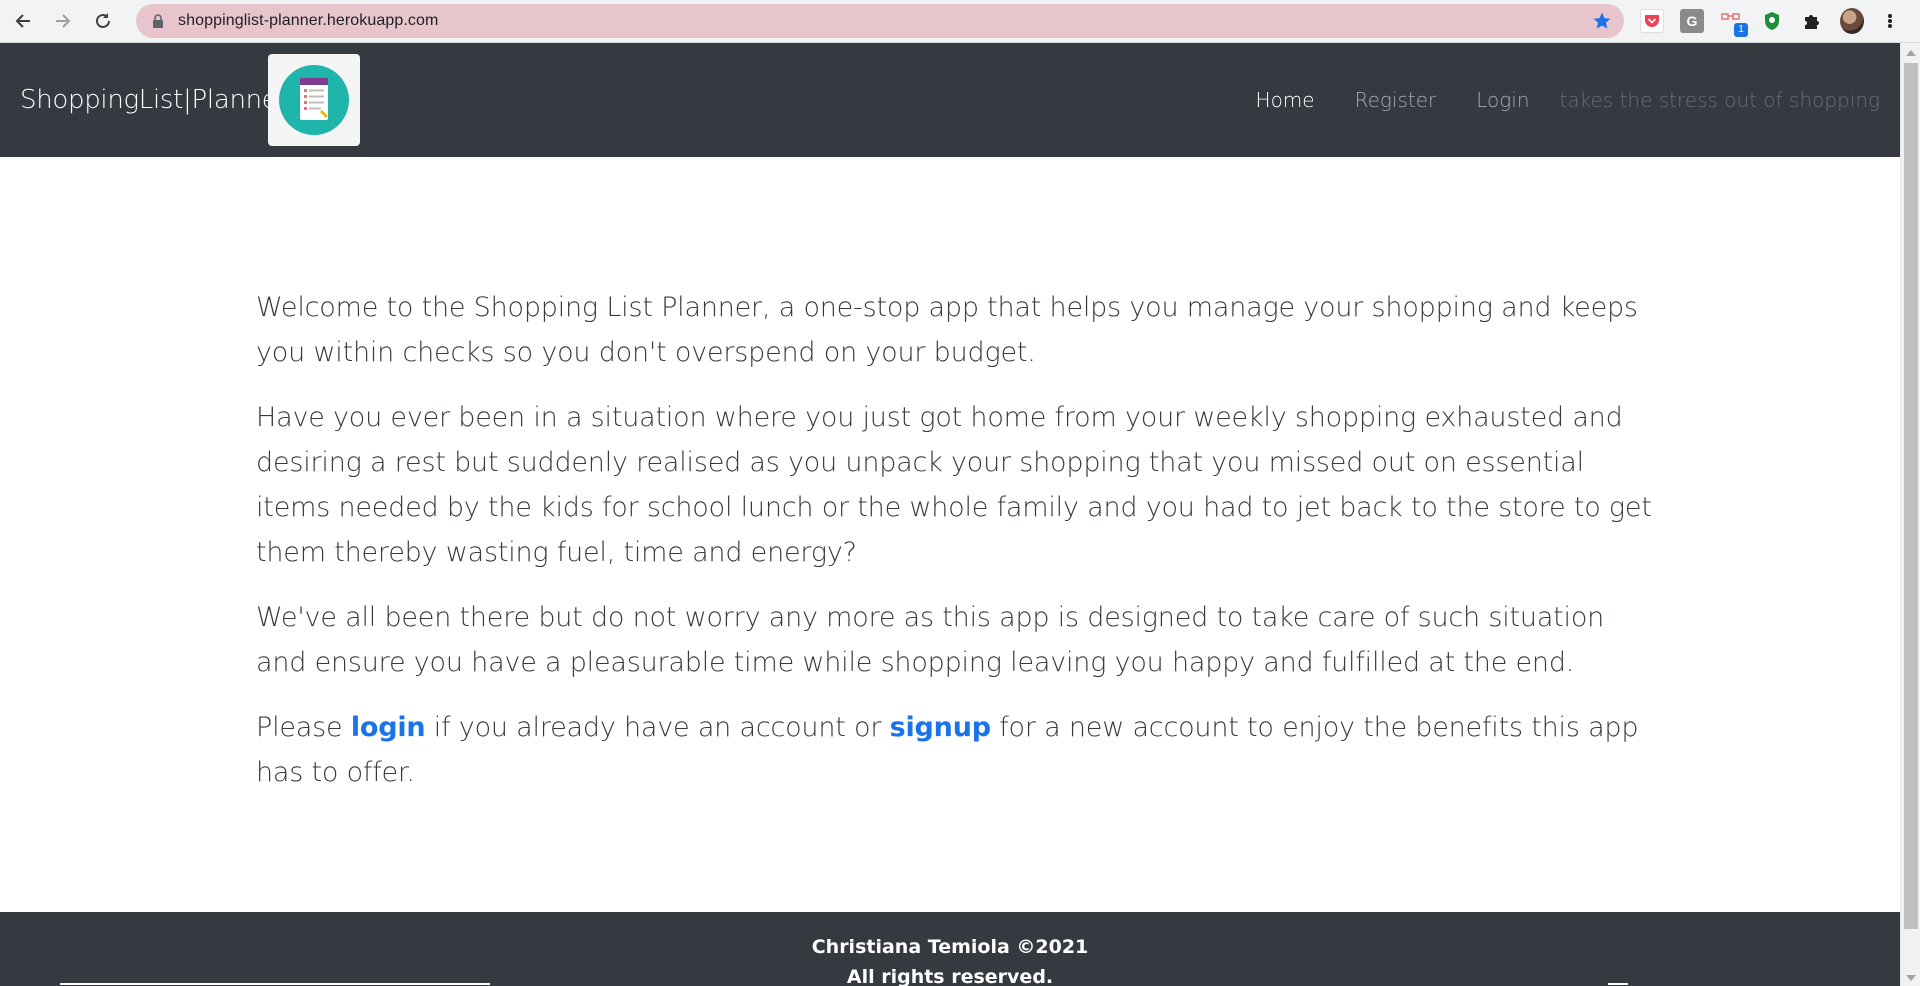 This screenshot has width=1920, height=986. I want to click on footer-copyright: Christiana Temiola ©2021, so click(950, 947).